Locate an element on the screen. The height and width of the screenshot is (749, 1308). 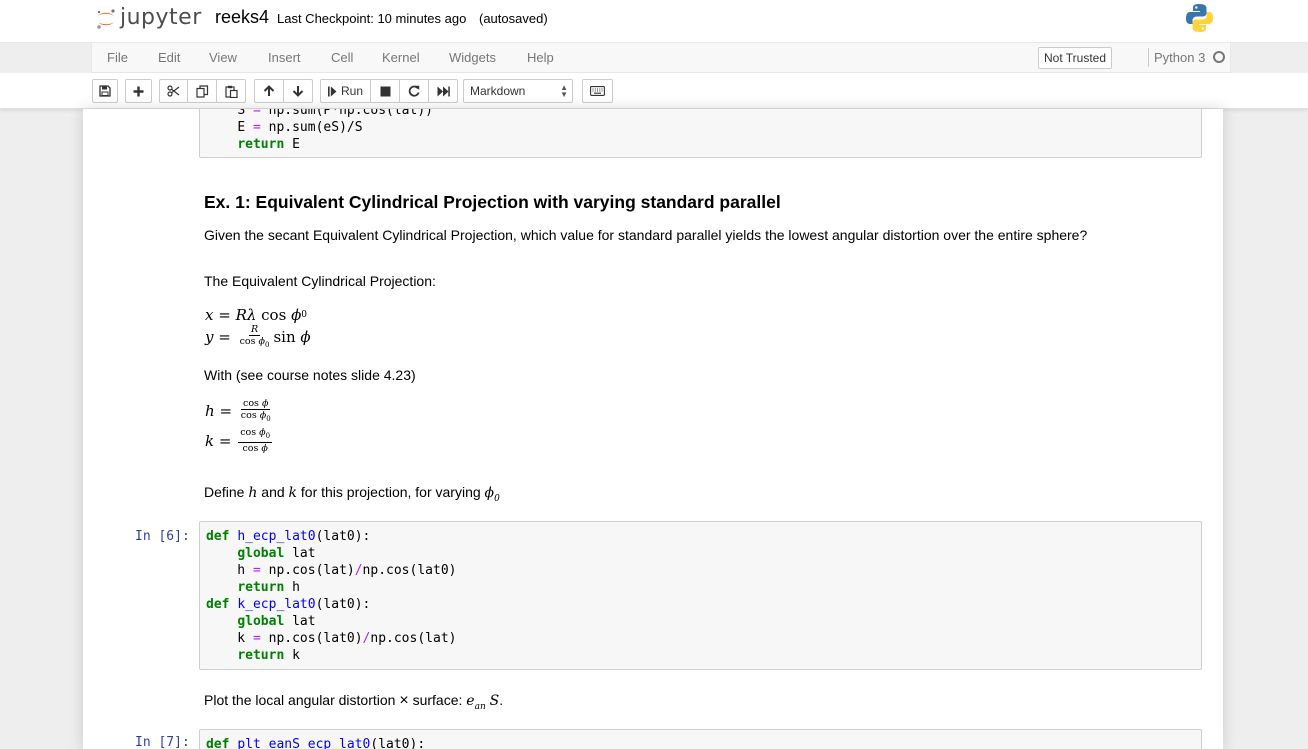
cut-button is located at coordinates (173, 91).